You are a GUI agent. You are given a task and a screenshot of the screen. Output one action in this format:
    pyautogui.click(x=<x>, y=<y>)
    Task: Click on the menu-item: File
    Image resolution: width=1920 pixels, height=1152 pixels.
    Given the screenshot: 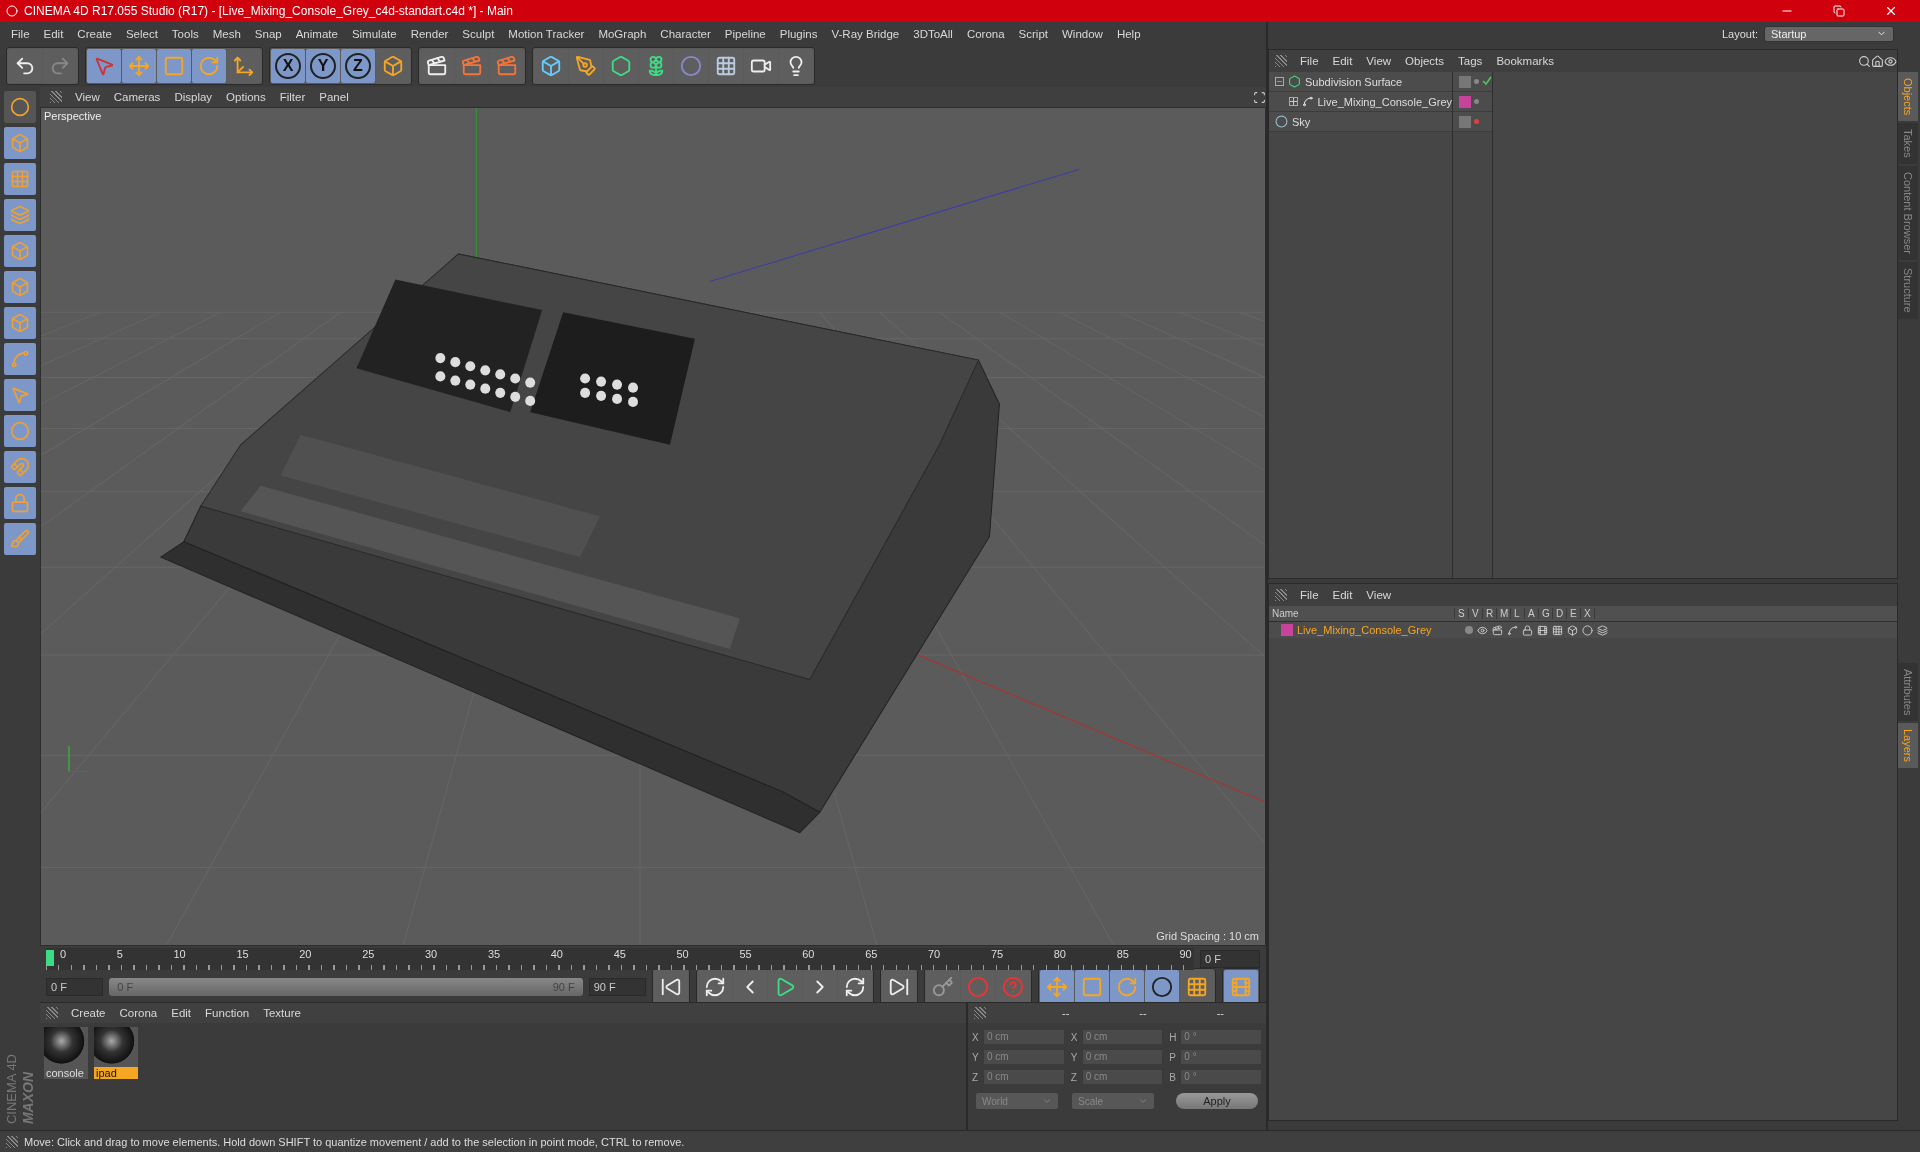 What is the action you would take?
    pyautogui.click(x=20, y=33)
    